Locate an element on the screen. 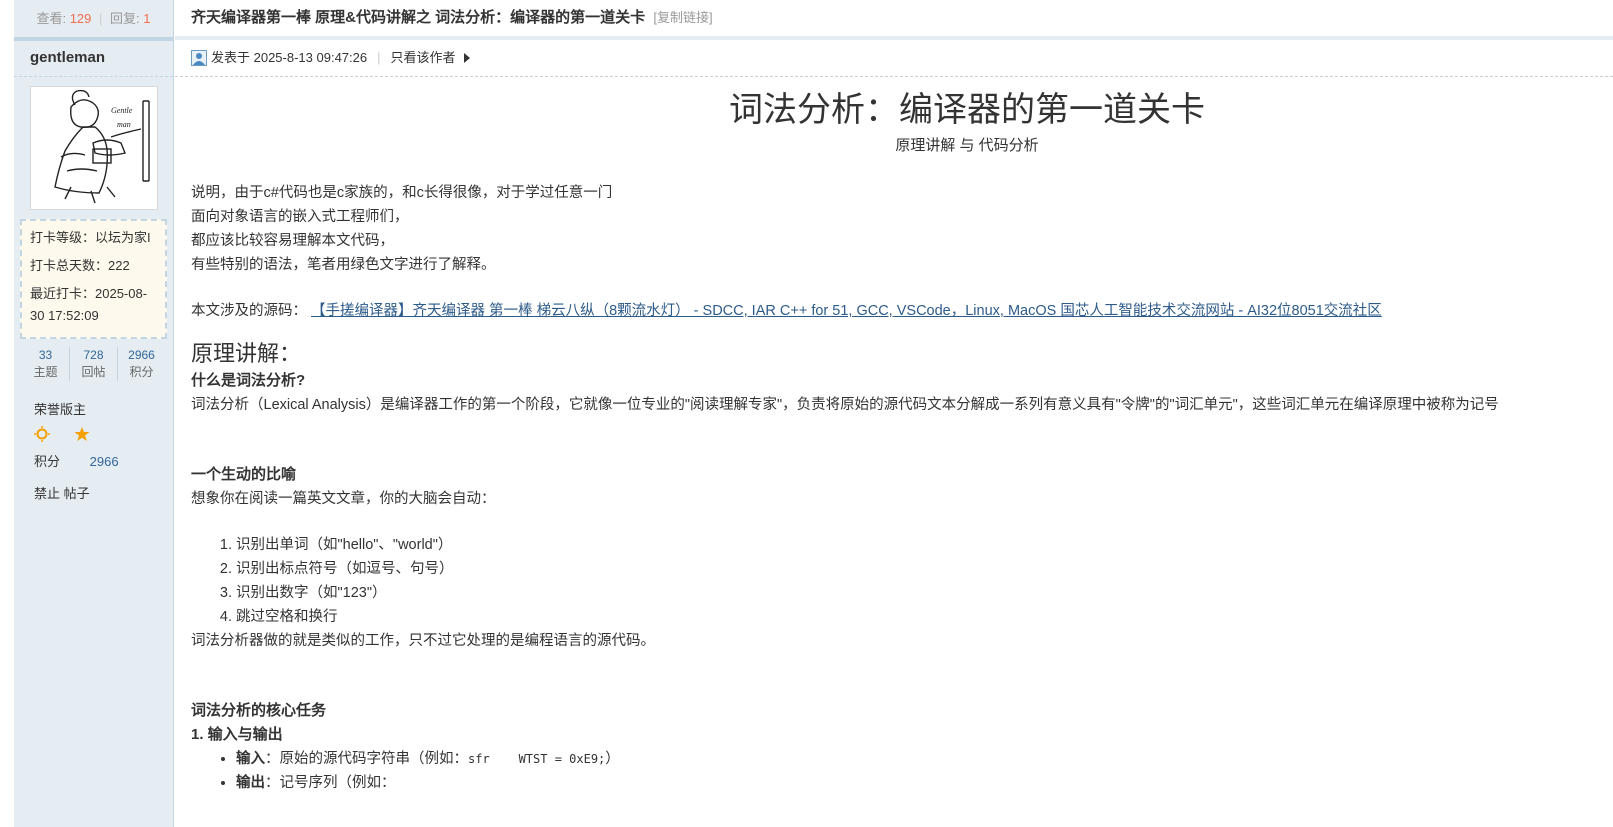  moon-icon is located at coordinates (63, 434).